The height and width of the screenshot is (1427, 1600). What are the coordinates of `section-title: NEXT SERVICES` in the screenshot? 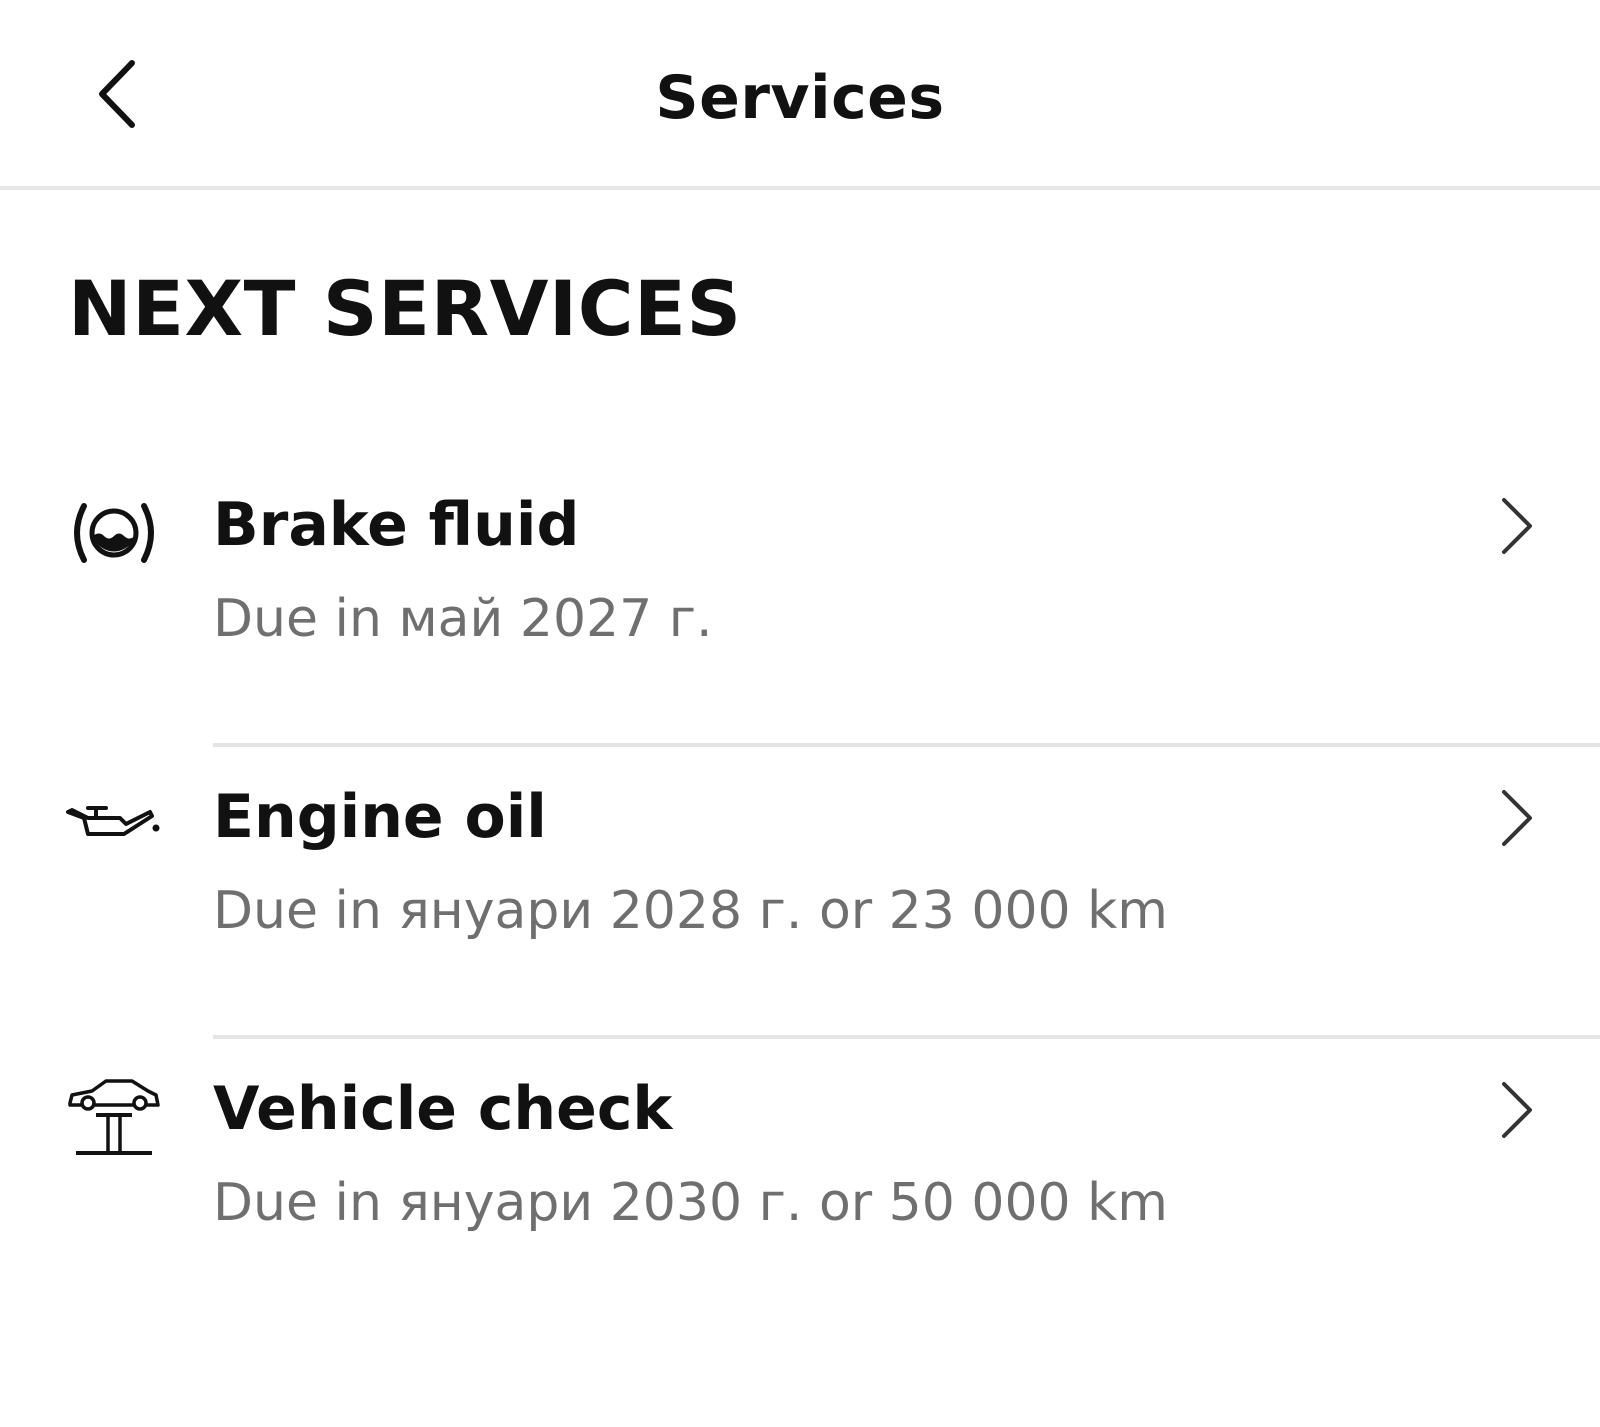 It's located at (405, 308).